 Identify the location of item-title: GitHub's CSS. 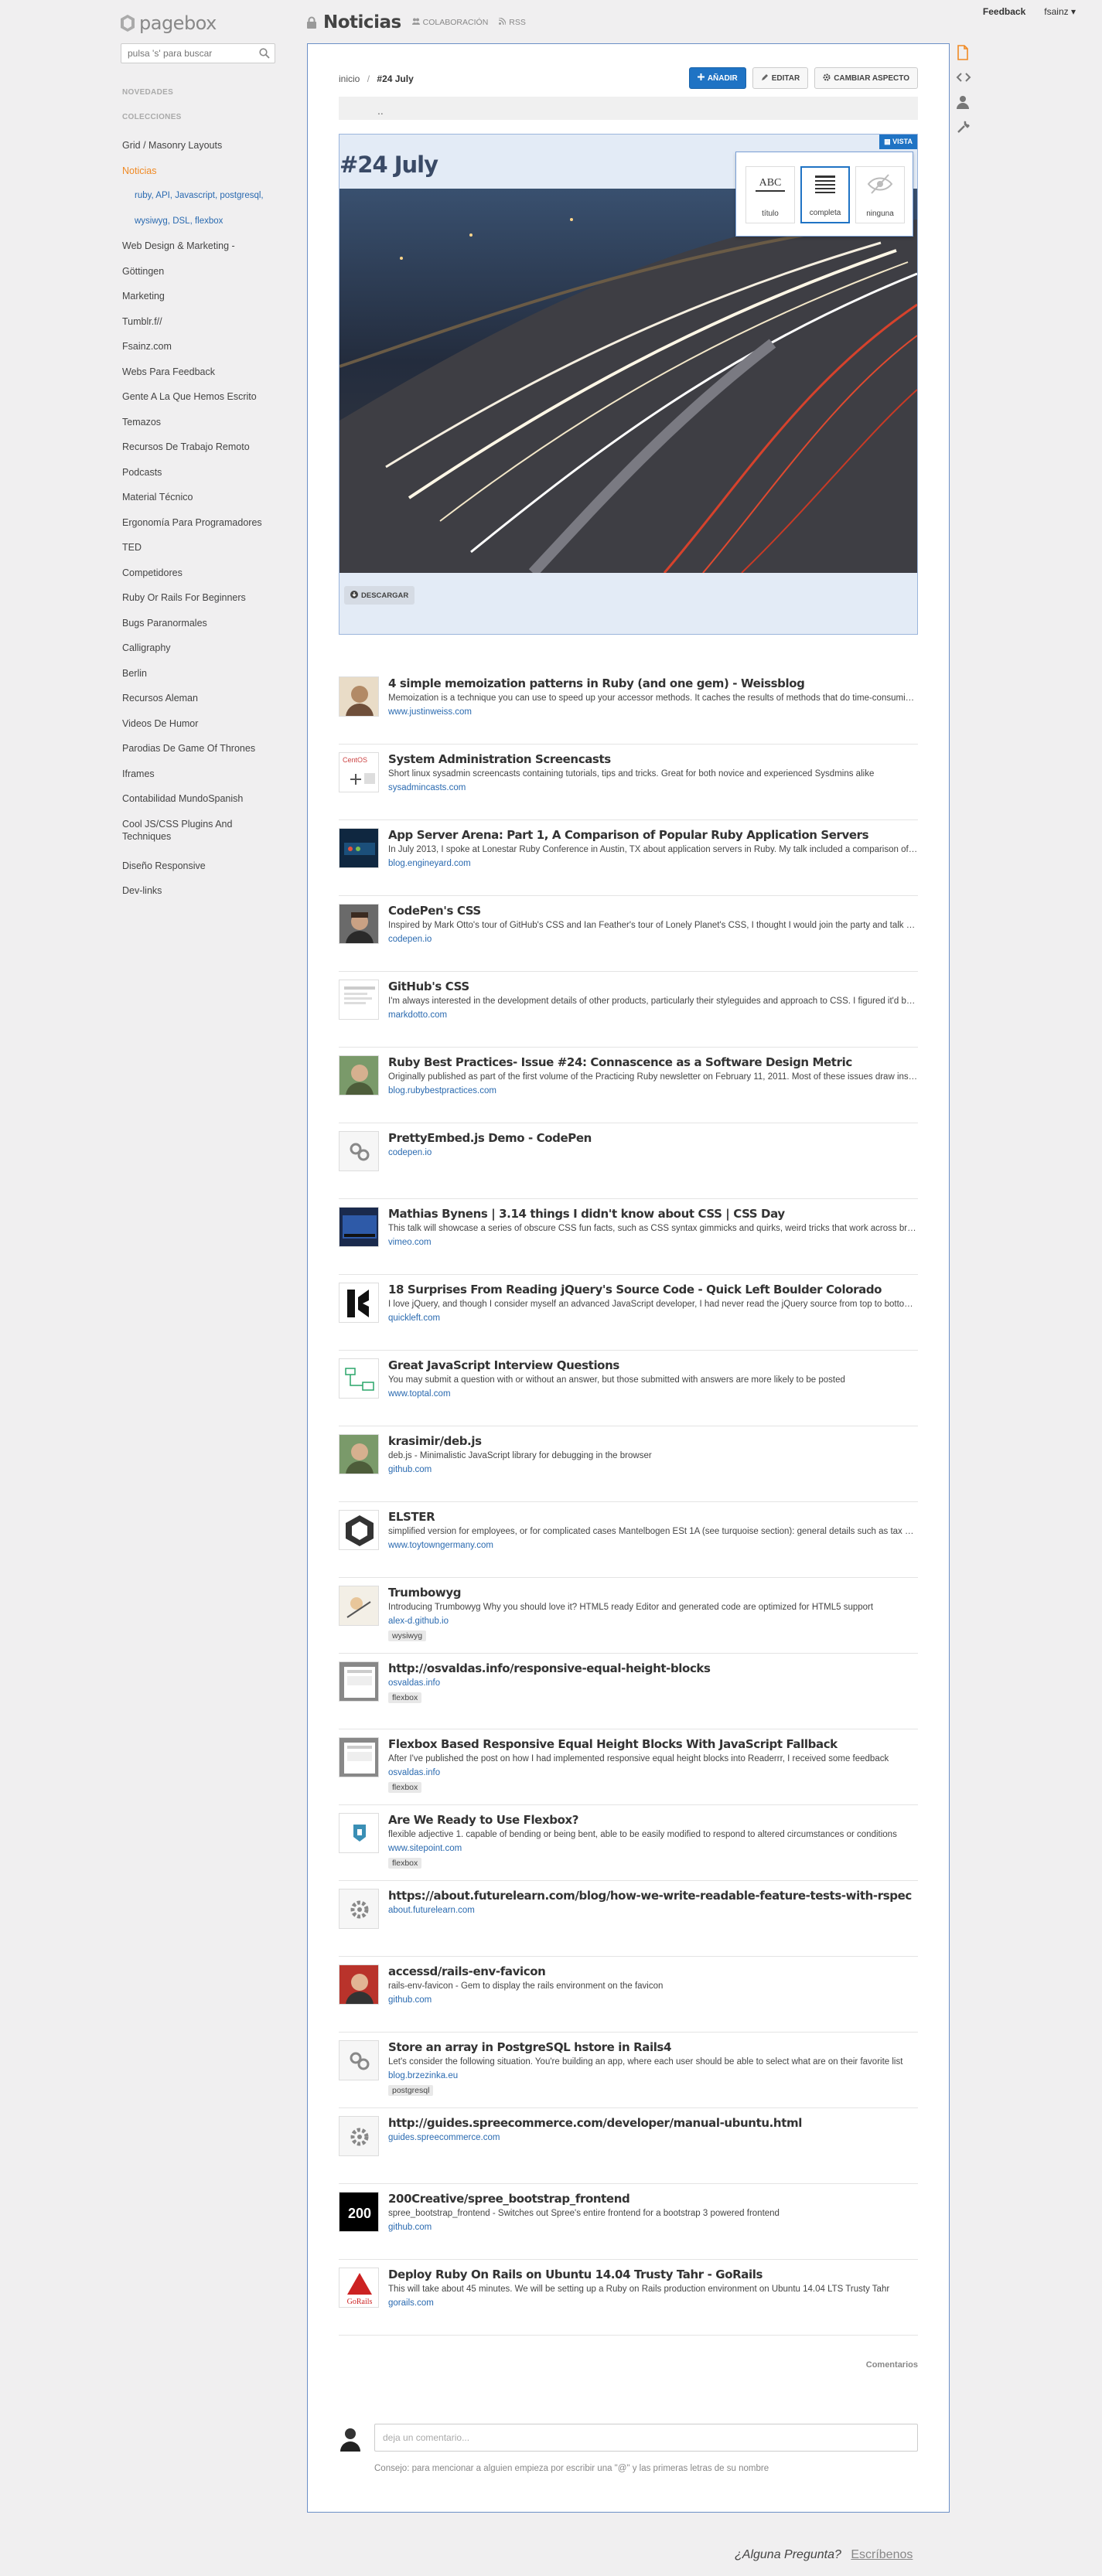
(653, 986).